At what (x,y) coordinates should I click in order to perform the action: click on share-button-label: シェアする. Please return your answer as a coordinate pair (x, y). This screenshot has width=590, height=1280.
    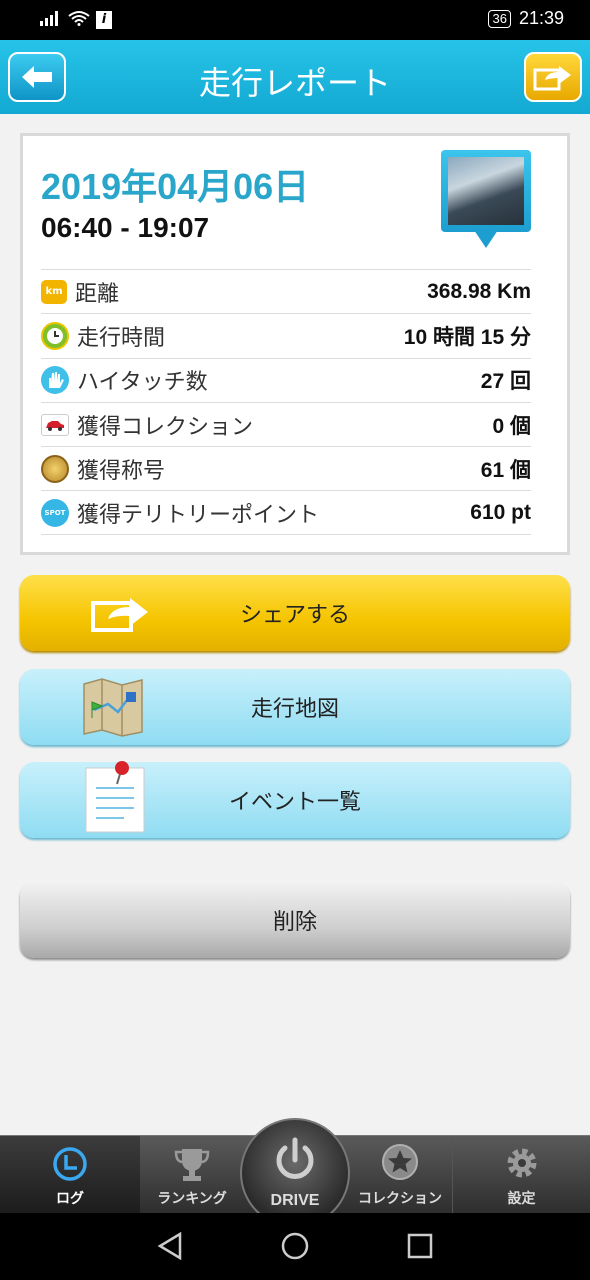
    Looking at the image, I should click on (294, 615).